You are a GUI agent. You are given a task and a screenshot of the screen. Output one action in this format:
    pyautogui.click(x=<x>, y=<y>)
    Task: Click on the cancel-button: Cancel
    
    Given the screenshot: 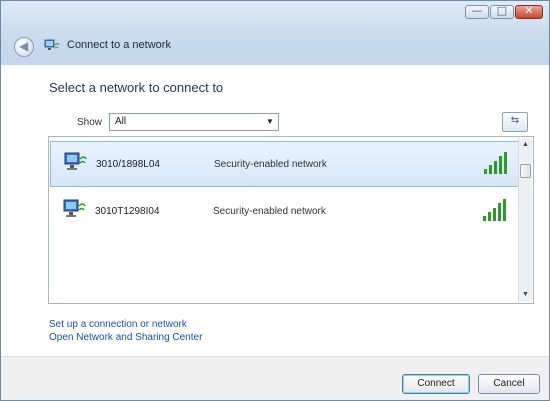 What is the action you would take?
    pyautogui.click(x=509, y=384)
    